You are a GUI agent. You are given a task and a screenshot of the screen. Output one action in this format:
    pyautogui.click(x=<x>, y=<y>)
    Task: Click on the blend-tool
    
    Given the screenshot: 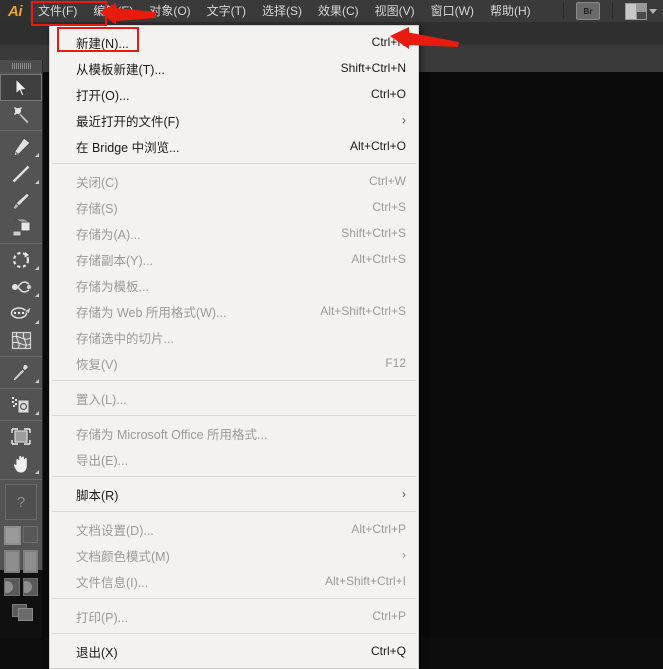 What is the action you would take?
    pyautogui.click(x=21, y=313)
    